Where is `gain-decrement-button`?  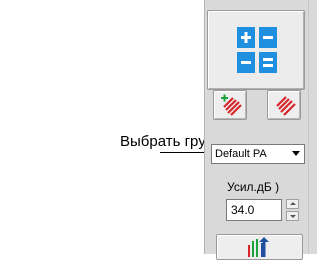 gain-decrement-button is located at coordinates (292, 216).